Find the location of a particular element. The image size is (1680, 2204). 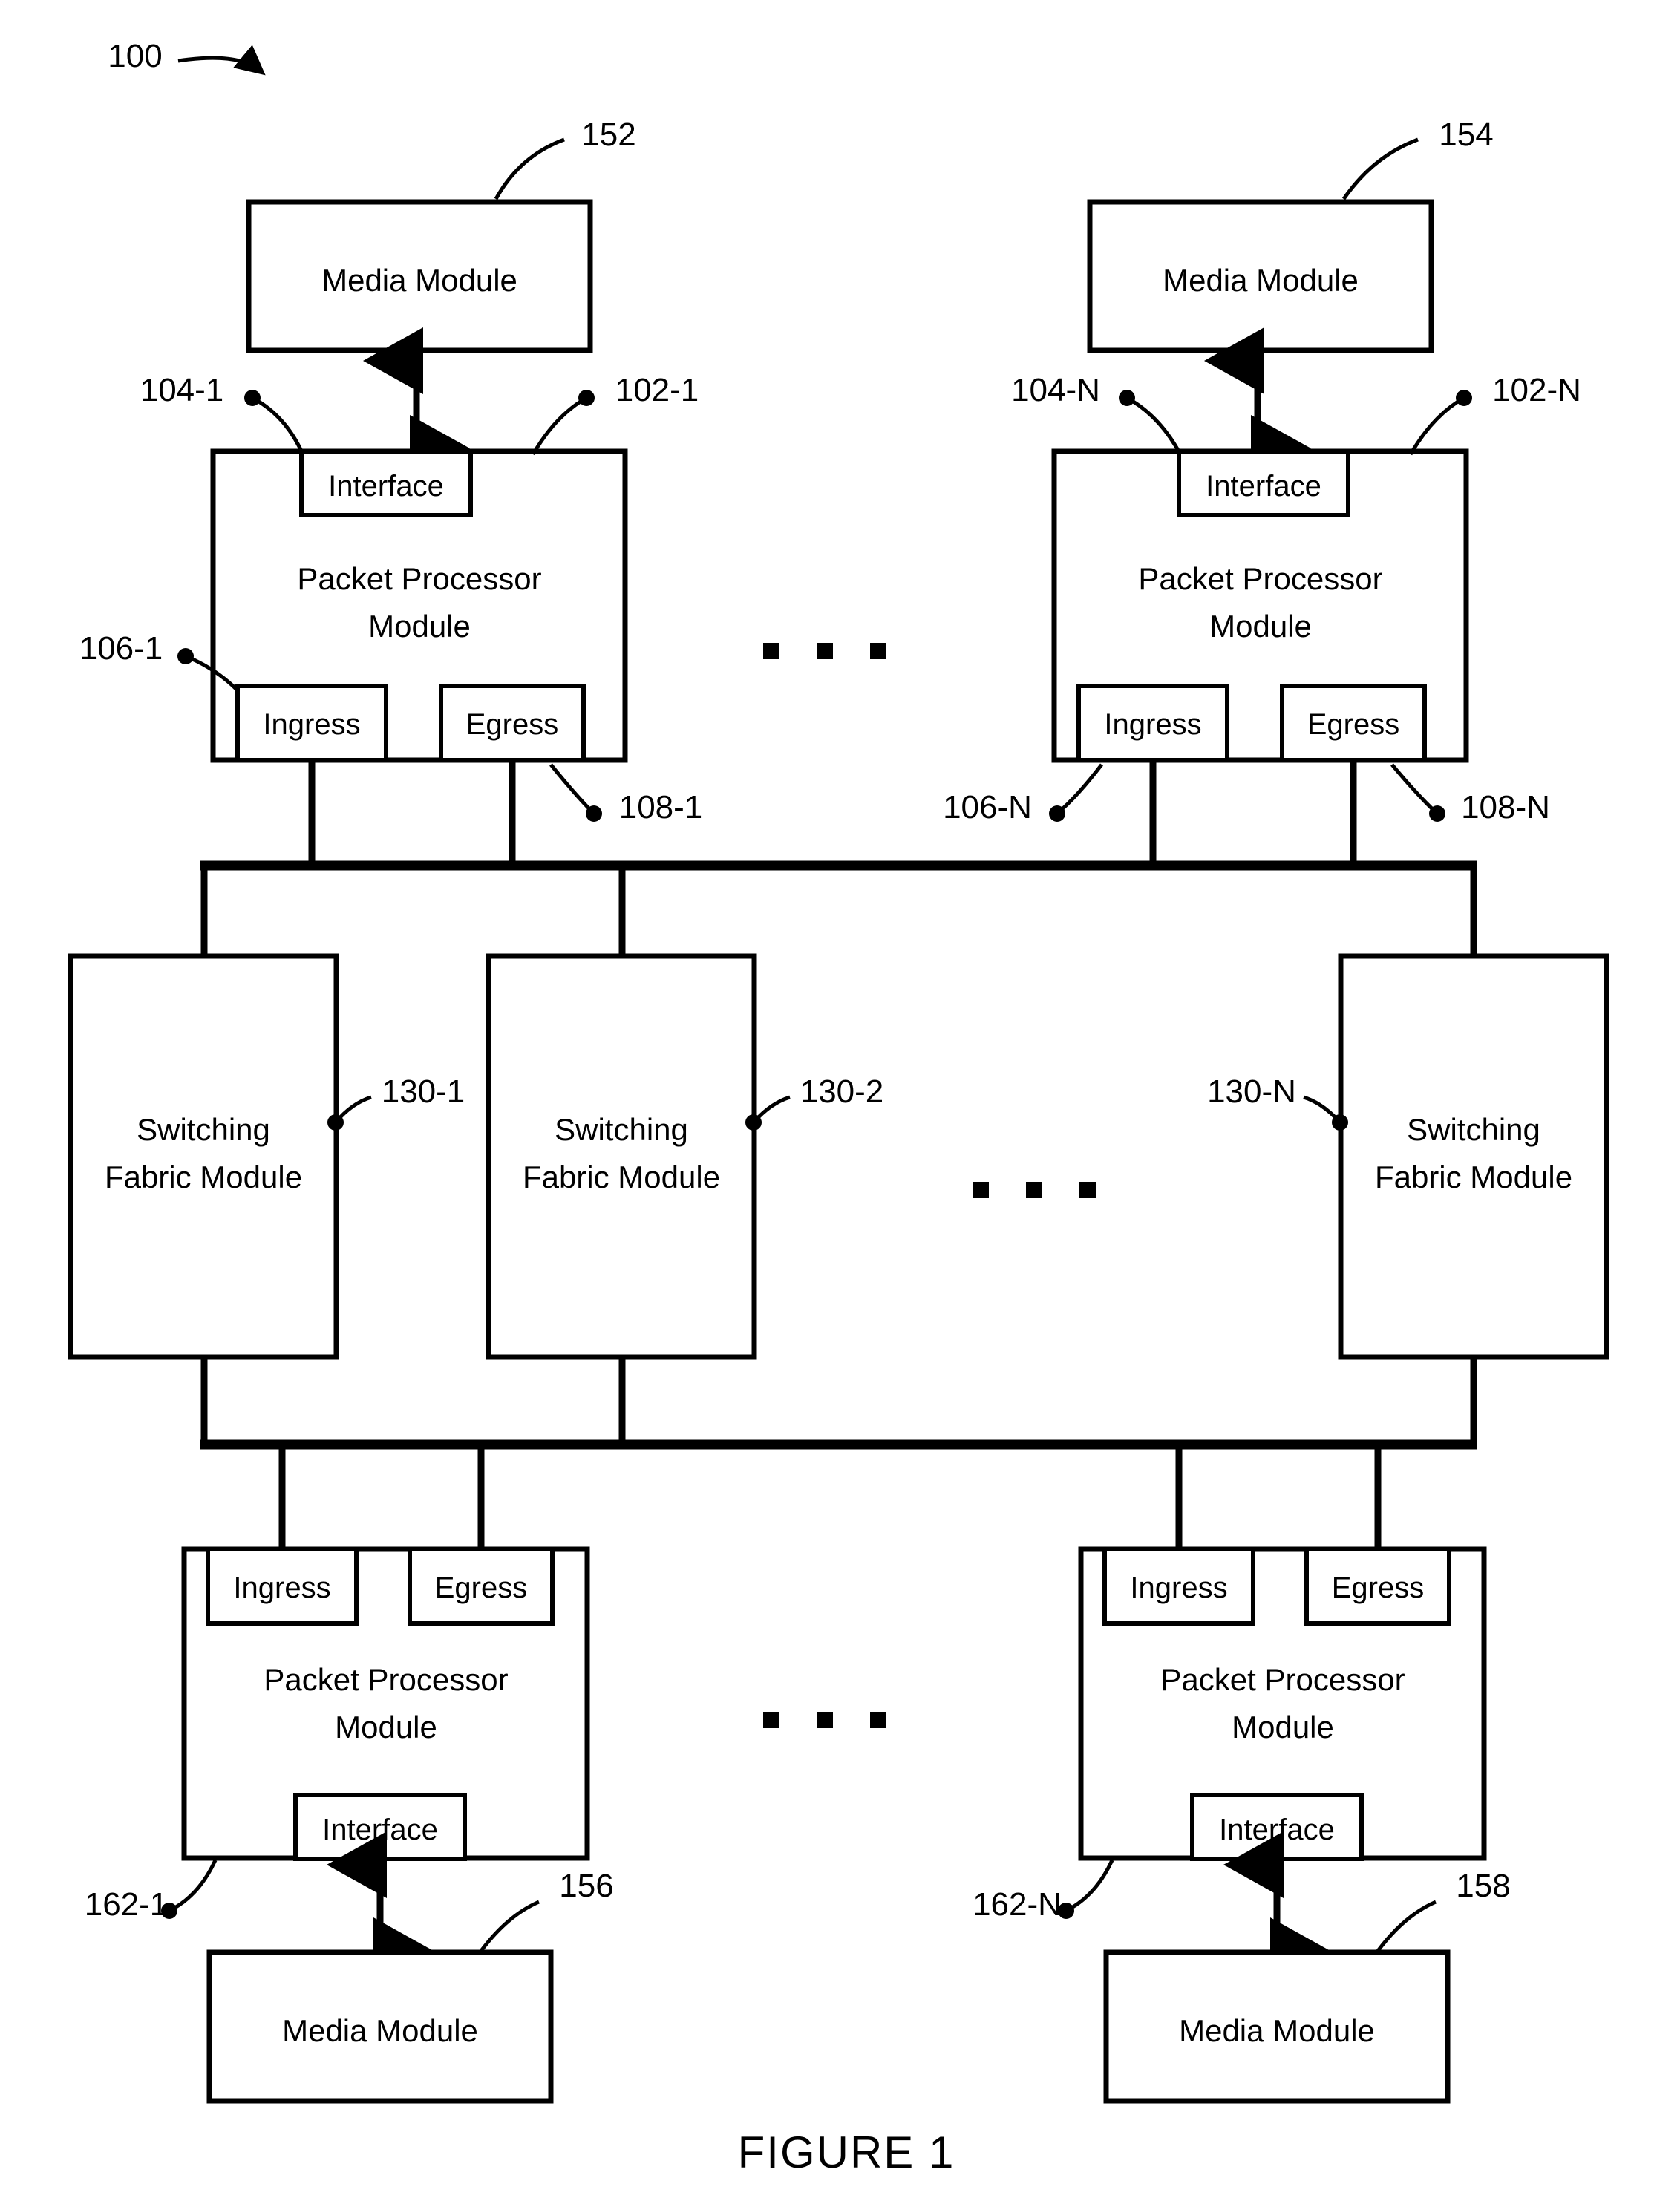

media-module-156-label: Media Module is located at coordinates (380, 2030).